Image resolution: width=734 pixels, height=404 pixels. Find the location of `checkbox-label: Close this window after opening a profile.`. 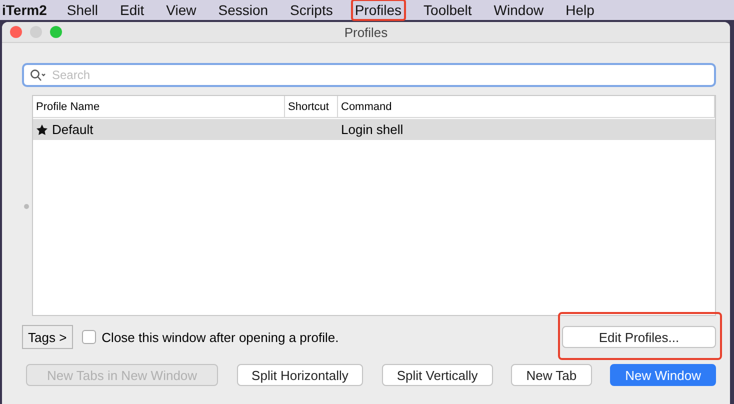

checkbox-label: Close this window after opening a profile. is located at coordinates (220, 337).